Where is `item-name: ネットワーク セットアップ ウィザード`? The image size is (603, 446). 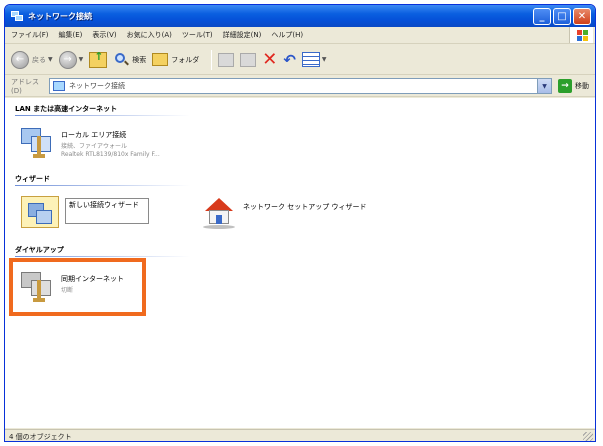
item-name: ネットワーク セットアップ ウィザード is located at coordinates (305, 207).